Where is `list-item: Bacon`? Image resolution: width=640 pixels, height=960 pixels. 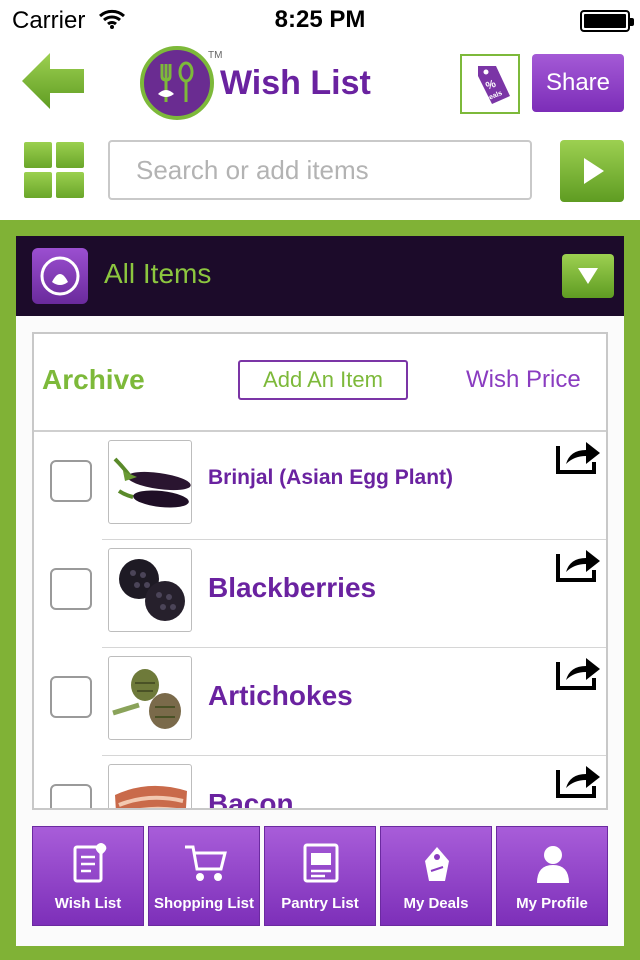 list-item: Bacon is located at coordinates (320, 783).